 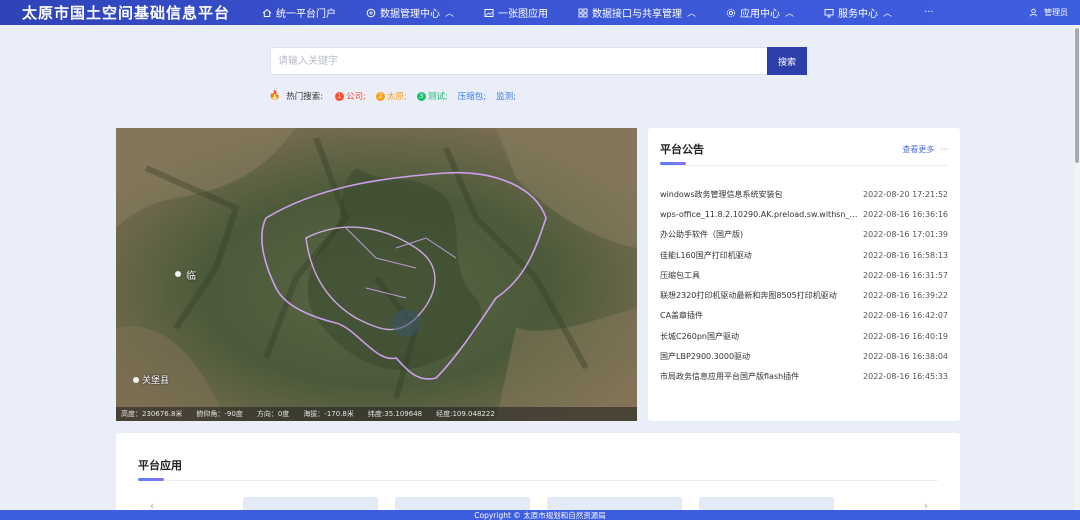 I want to click on announcement-item: 长城C260pn国产驱动 2022-08-16 16:40:19, so click(x=804, y=336).